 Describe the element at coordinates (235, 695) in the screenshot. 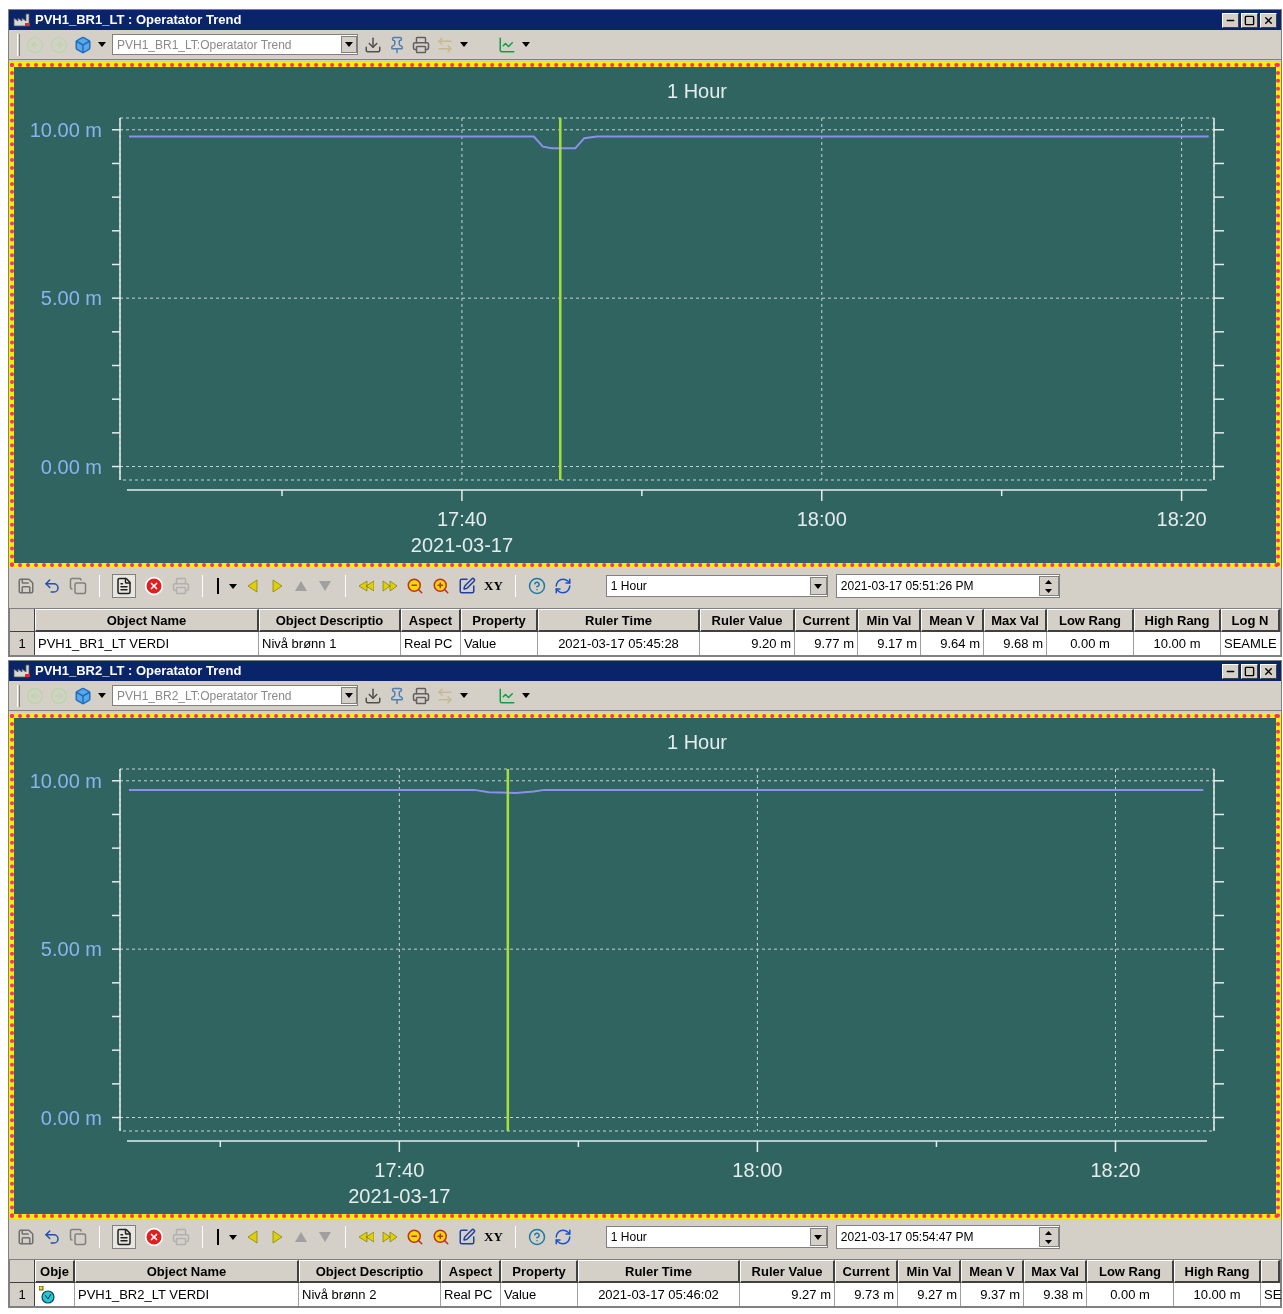

I see `address-combo: PVH1_BR2_LT:Operatator Trend` at that location.